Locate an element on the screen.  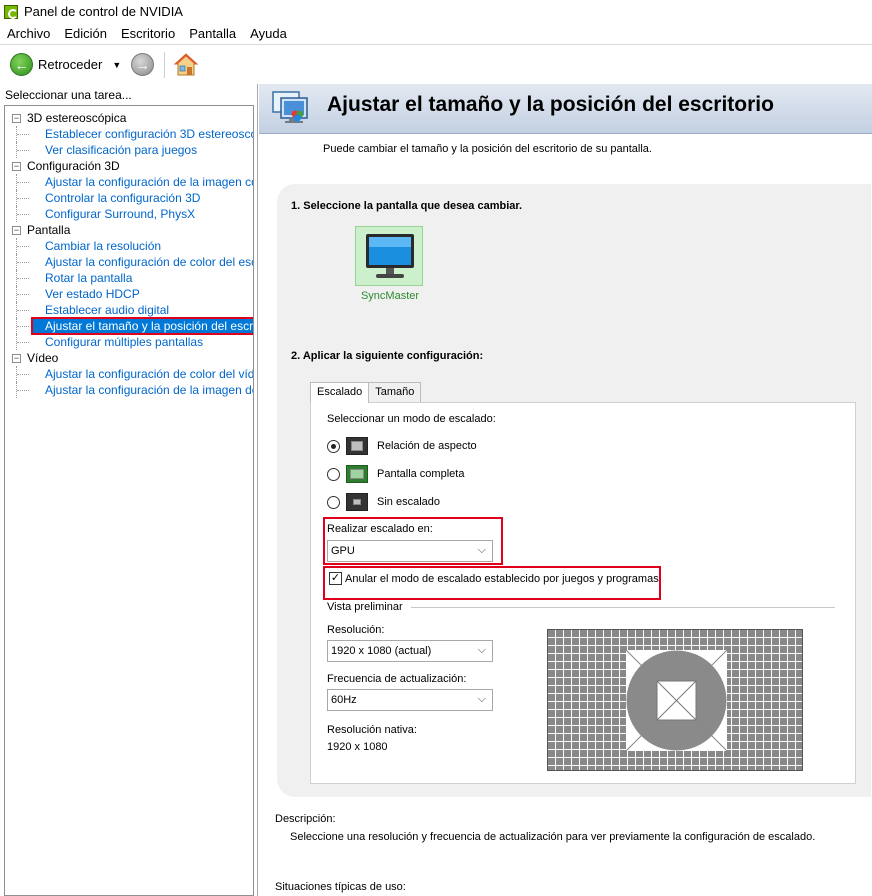
monitor-icon is located at coordinates (390, 256).